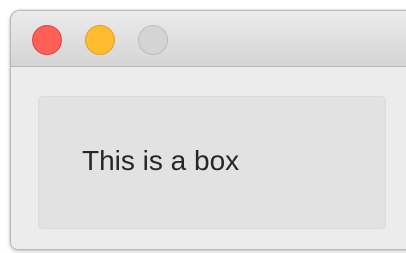 This screenshot has height=253, width=406. What do you see at coordinates (100, 40) in the screenshot?
I see `minimize-button` at bounding box center [100, 40].